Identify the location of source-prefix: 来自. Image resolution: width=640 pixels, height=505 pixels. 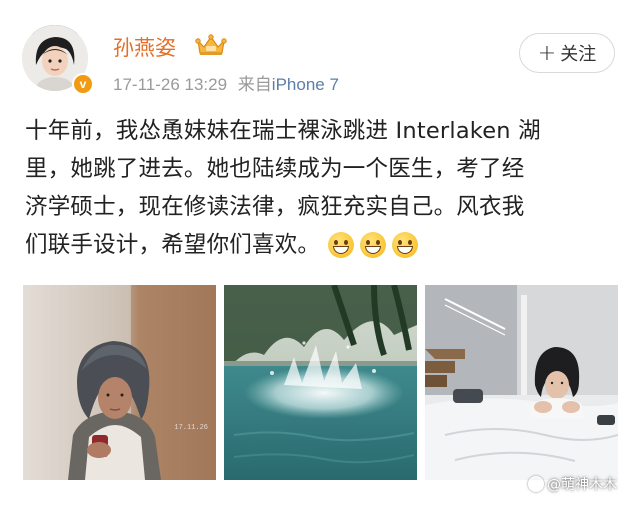
(254, 84).